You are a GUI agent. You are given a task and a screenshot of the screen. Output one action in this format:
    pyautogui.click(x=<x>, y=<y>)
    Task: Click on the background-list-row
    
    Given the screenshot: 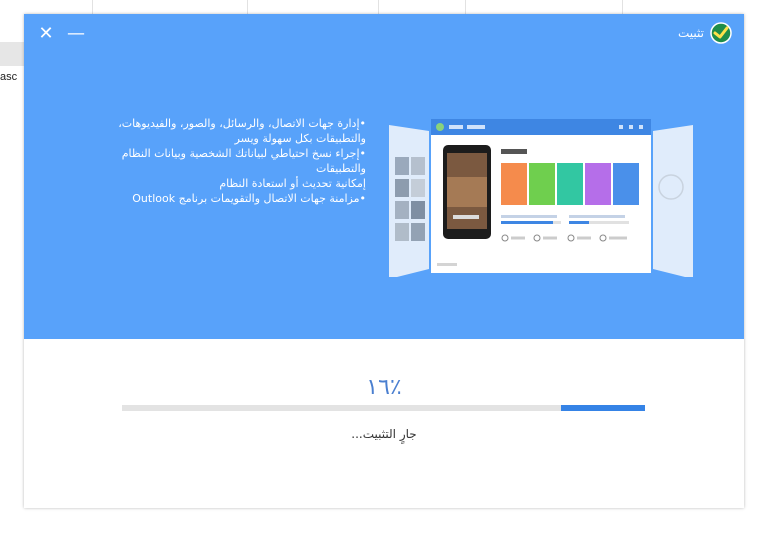 What is the action you would take?
    pyautogui.click(x=12, y=54)
    